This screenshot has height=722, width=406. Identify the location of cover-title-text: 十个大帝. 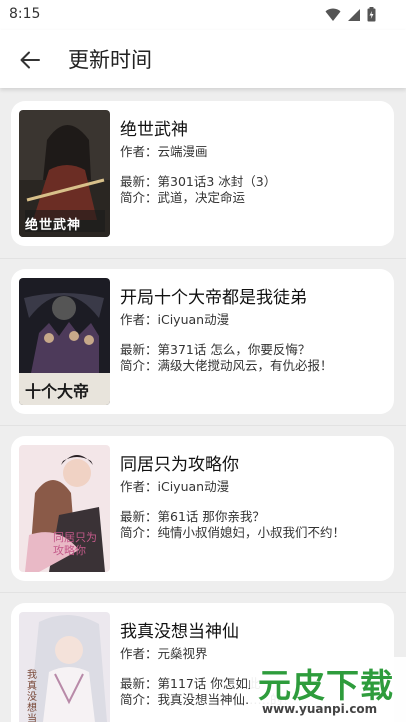
(57, 391).